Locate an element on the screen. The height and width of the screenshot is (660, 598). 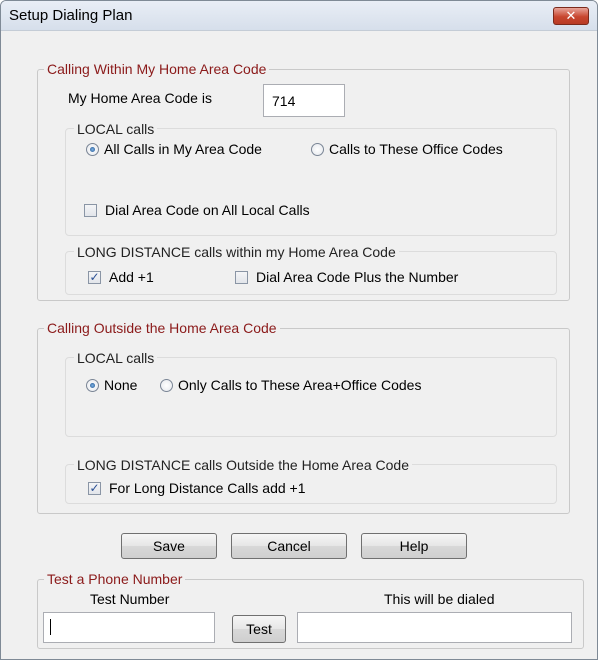
dial-area-code-local-checkbox: Dial Area Code on All Local Calls is located at coordinates (197, 210).